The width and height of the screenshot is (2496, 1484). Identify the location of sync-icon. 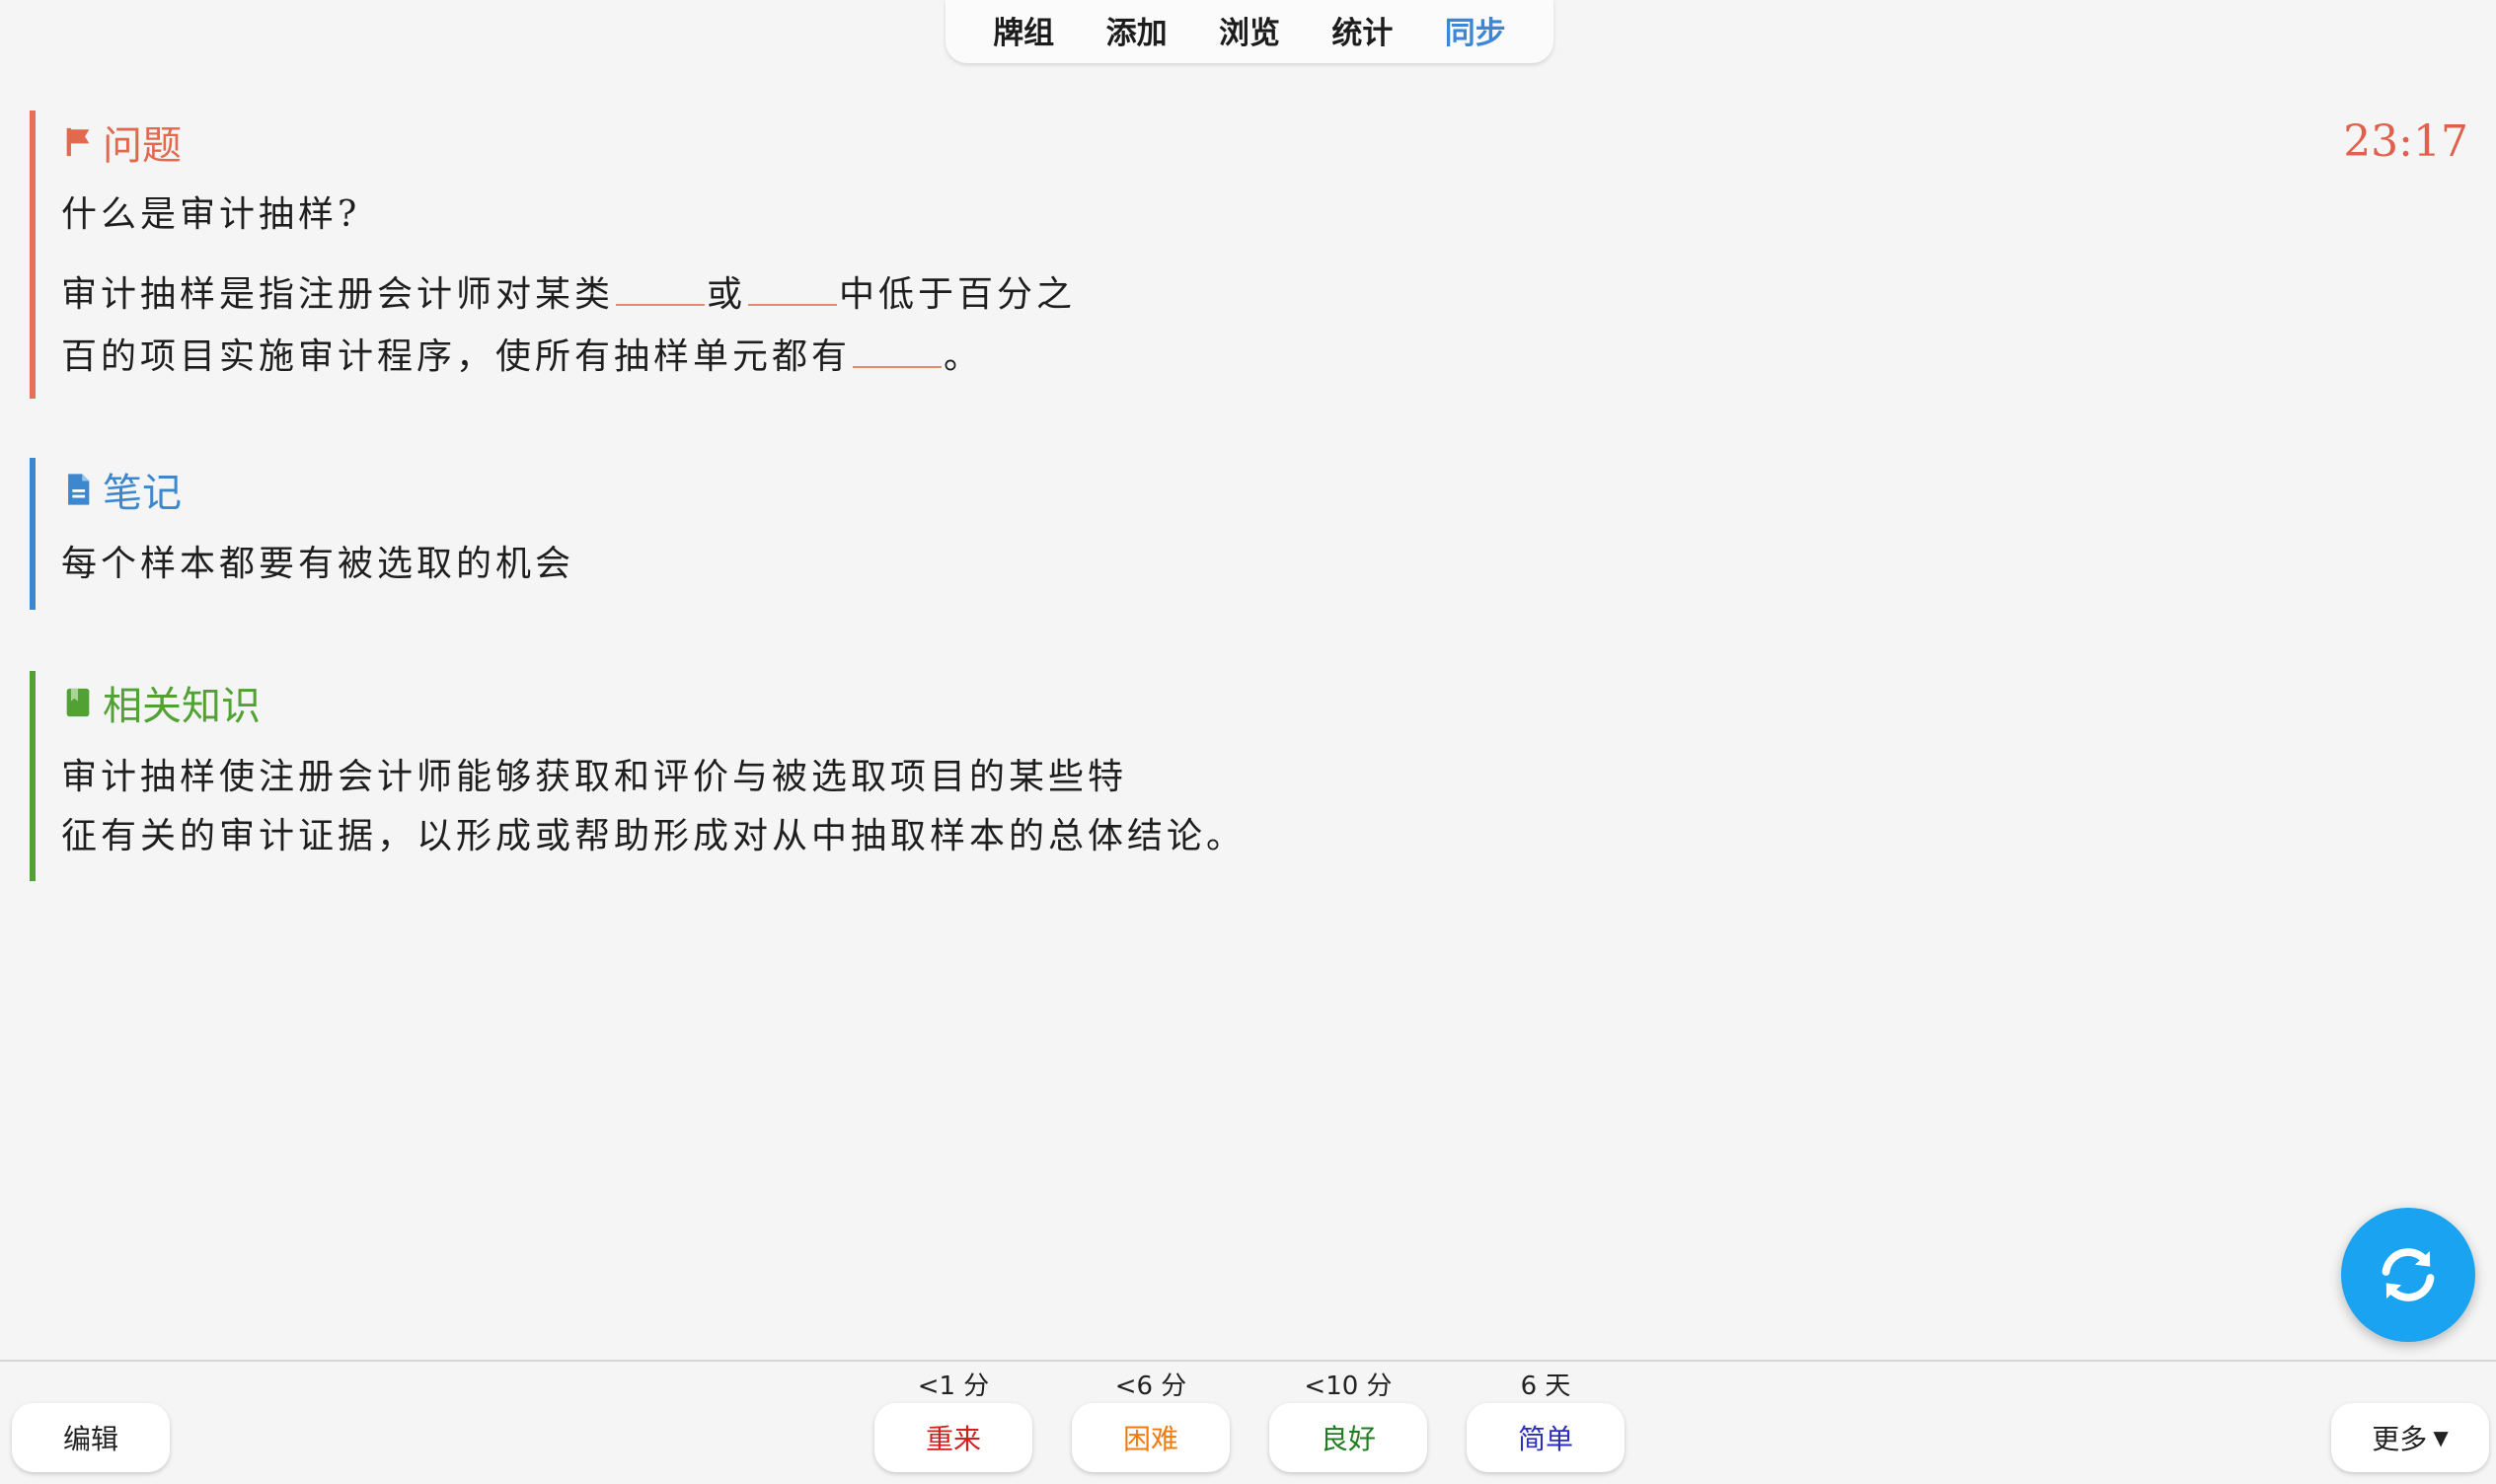
(2408, 1274).